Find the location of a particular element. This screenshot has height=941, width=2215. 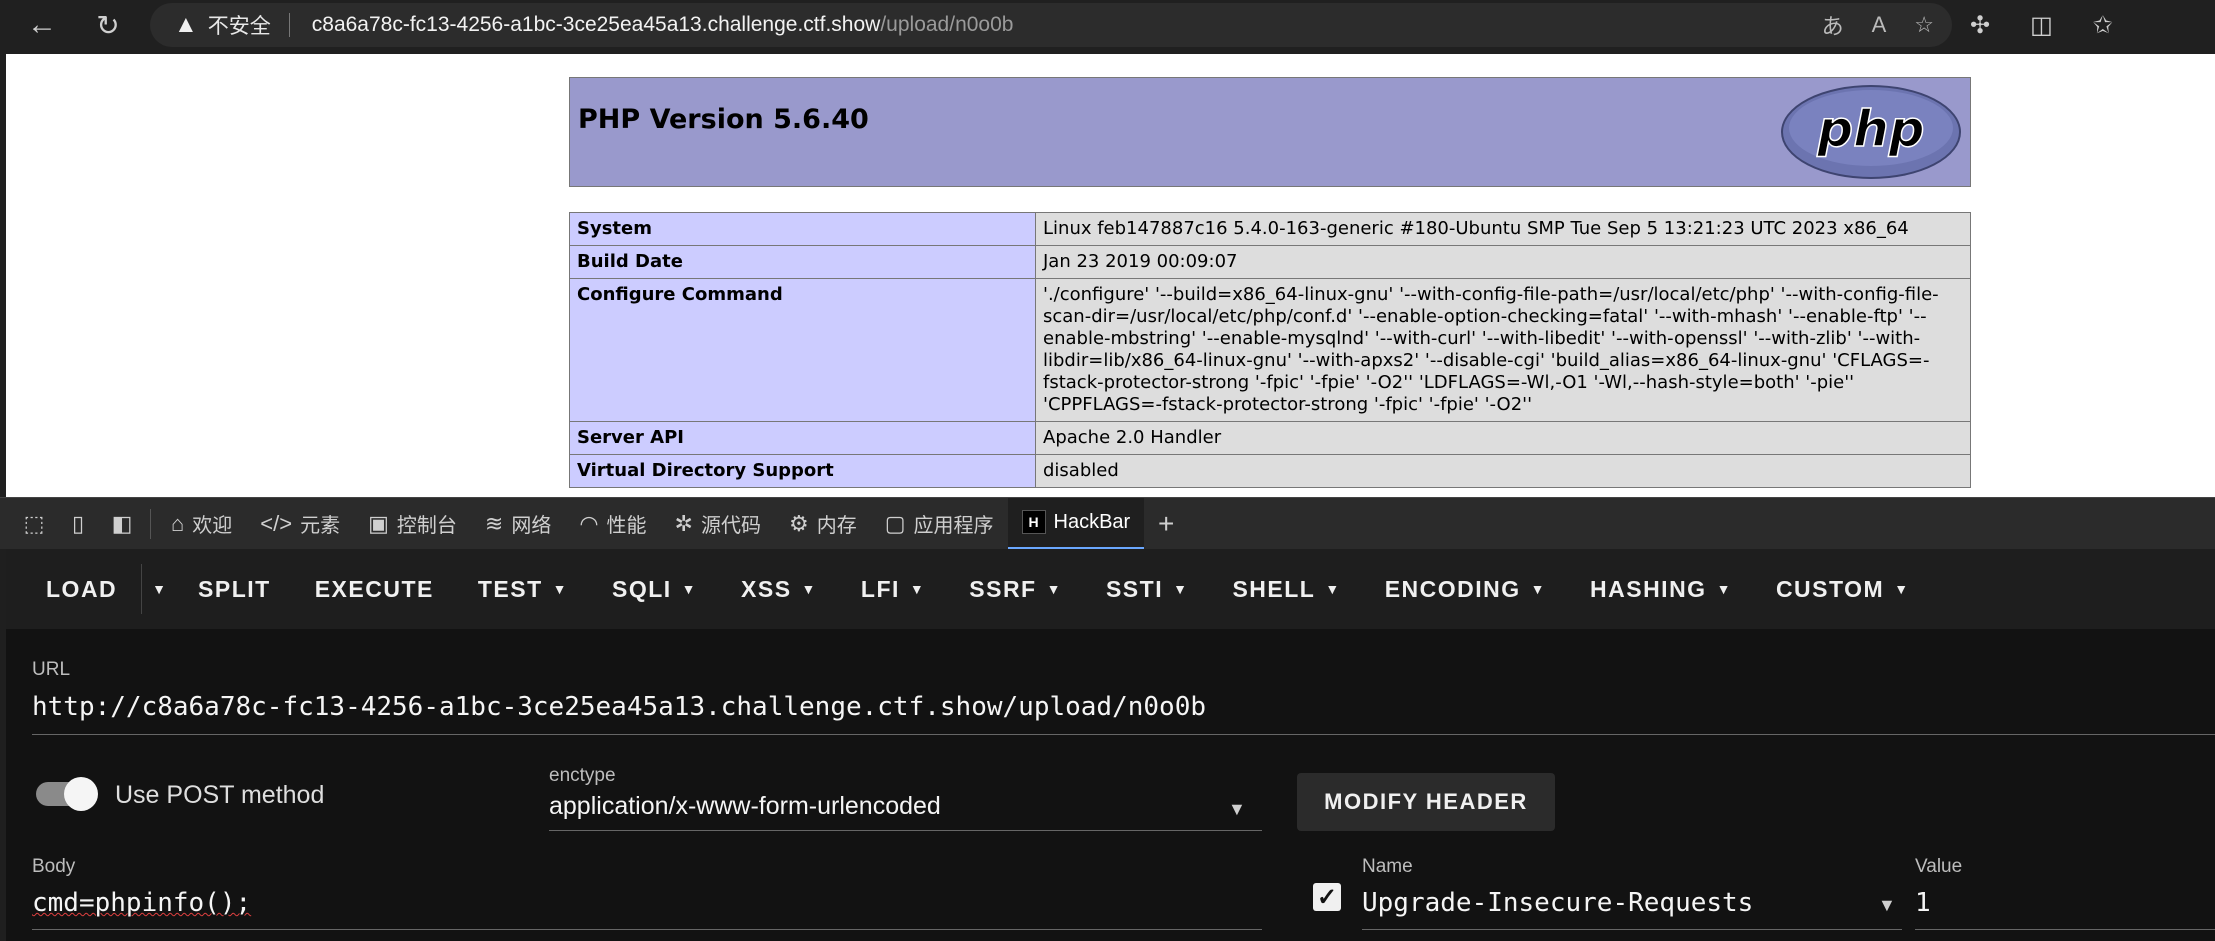

hackbar-icon: H is located at coordinates (1033, 522).